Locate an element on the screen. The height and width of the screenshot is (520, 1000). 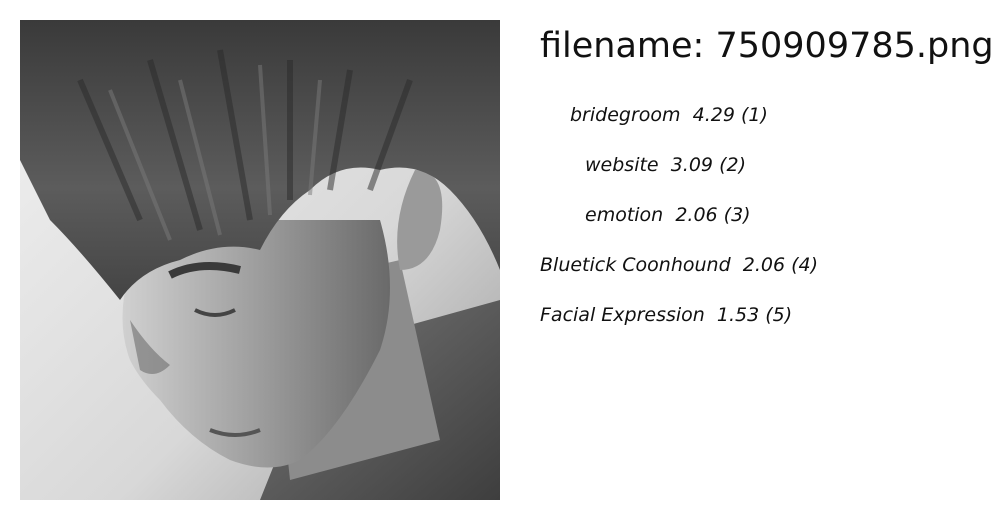
prediction-score: 4.29 is located at coordinates (713, 115).